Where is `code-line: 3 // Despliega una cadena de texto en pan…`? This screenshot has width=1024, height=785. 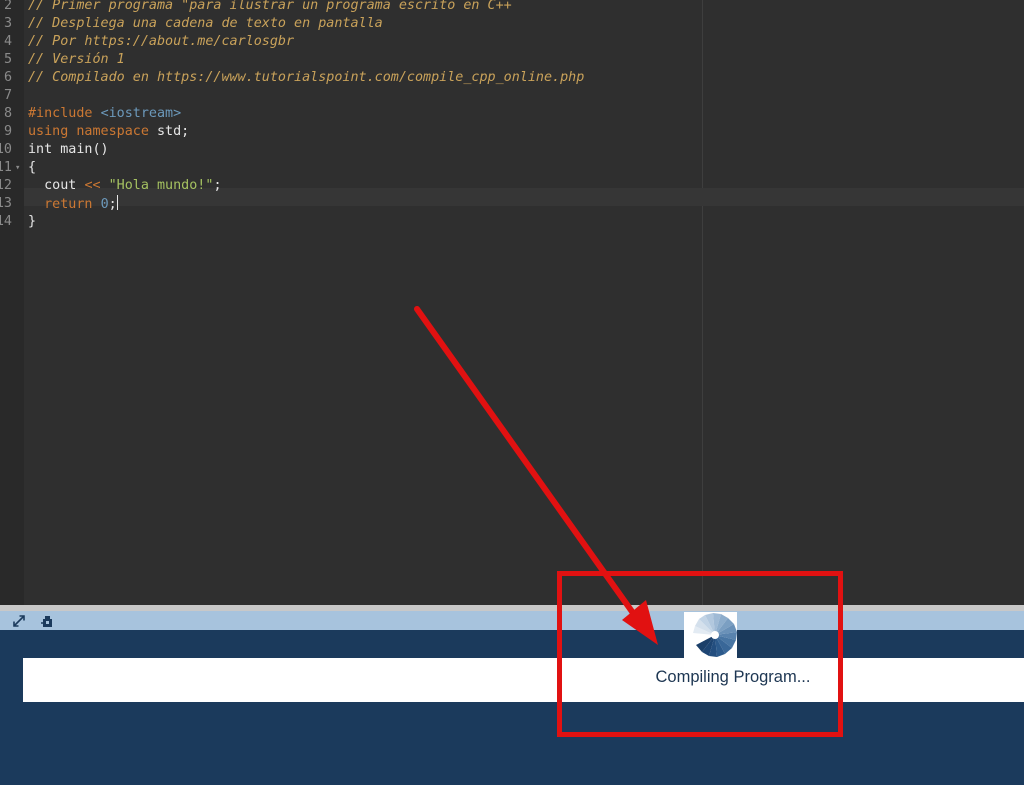 code-line: 3 // Despliega una cadena de texto en pan… is located at coordinates (512, 24).